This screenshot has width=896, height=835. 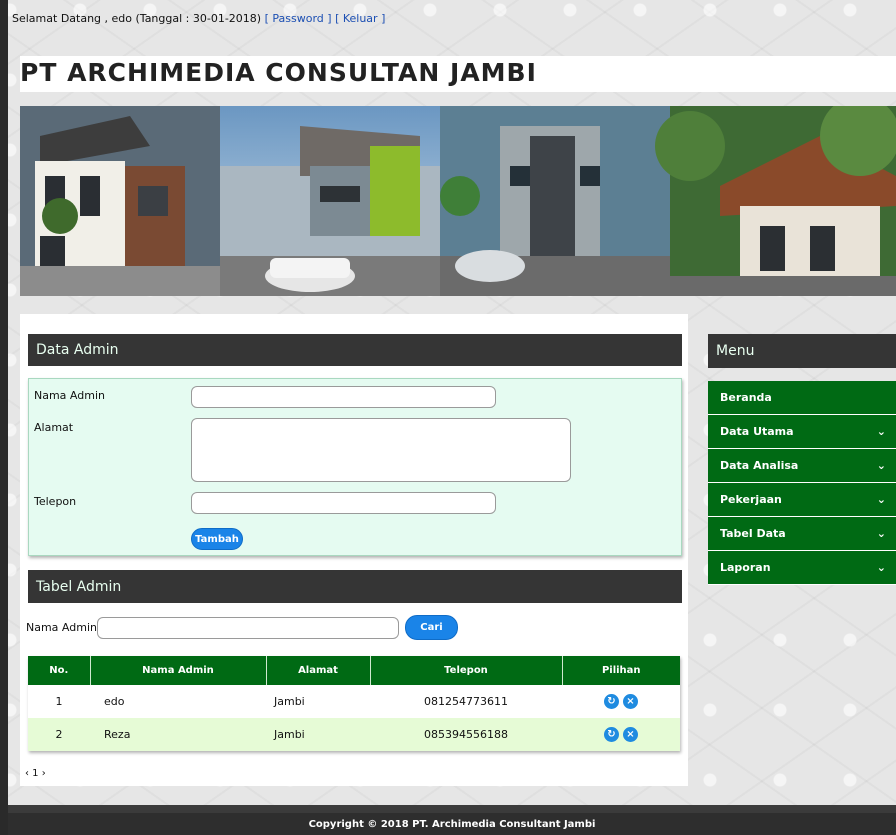 What do you see at coordinates (343, 397) in the screenshot?
I see `name-input` at bounding box center [343, 397].